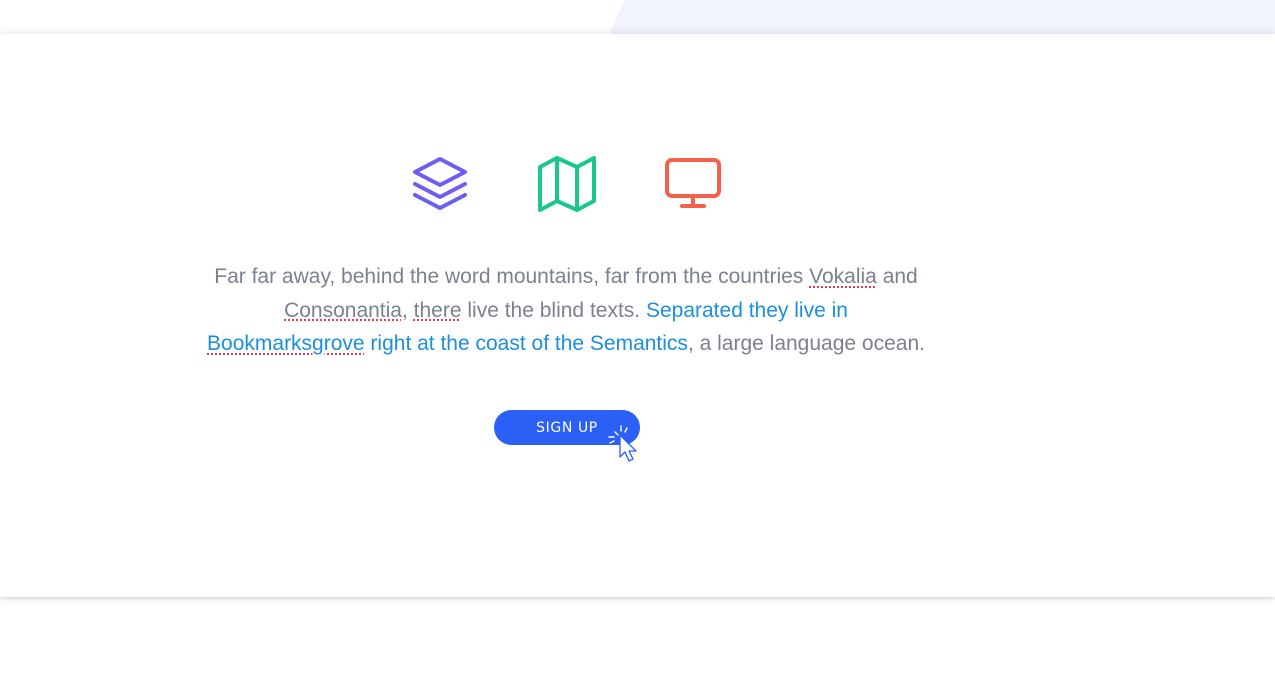 Image resolution: width=1275 pixels, height=687 pixels. I want to click on map-icon, so click(567, 184).